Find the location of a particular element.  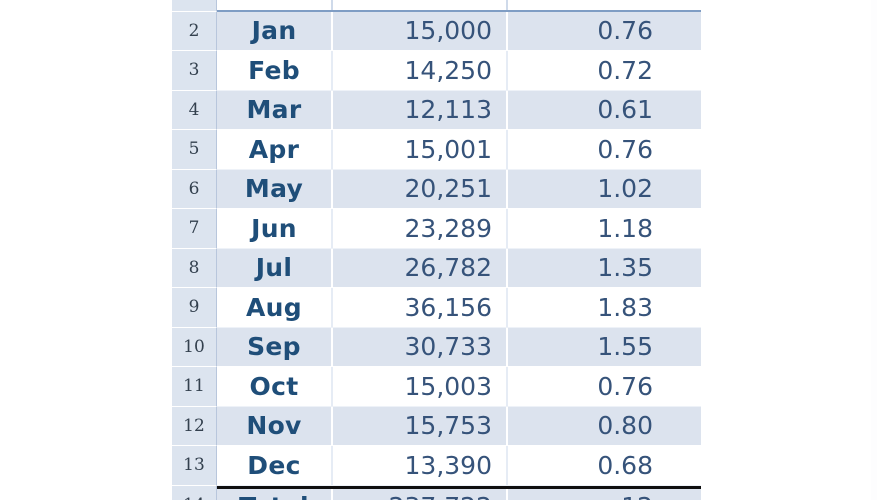

cell-month: Nov is located at coordinates (275, 425).